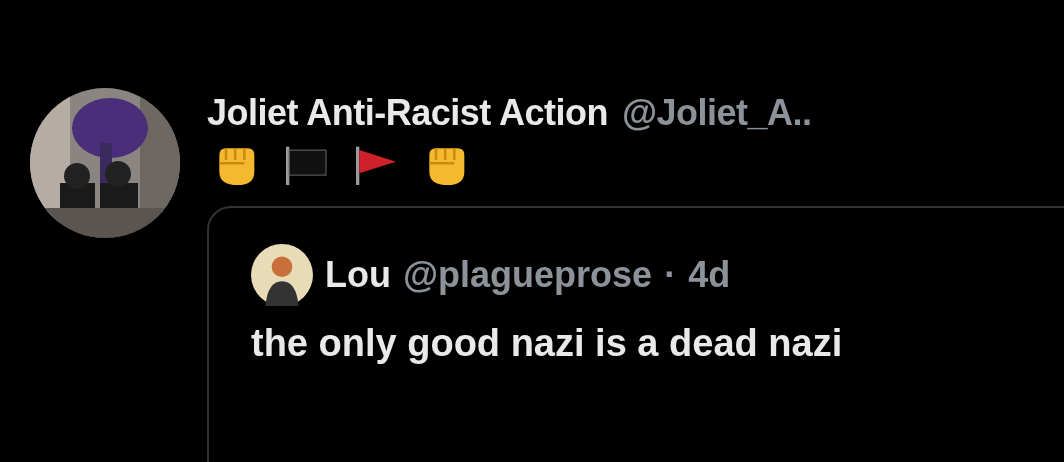 The image size is (1064, 462). What do you see at coordinates (547, 343) in the screenshot?
I see `quote-text: the only good nazi is a dead nazi` at bounding box center [547, 343].